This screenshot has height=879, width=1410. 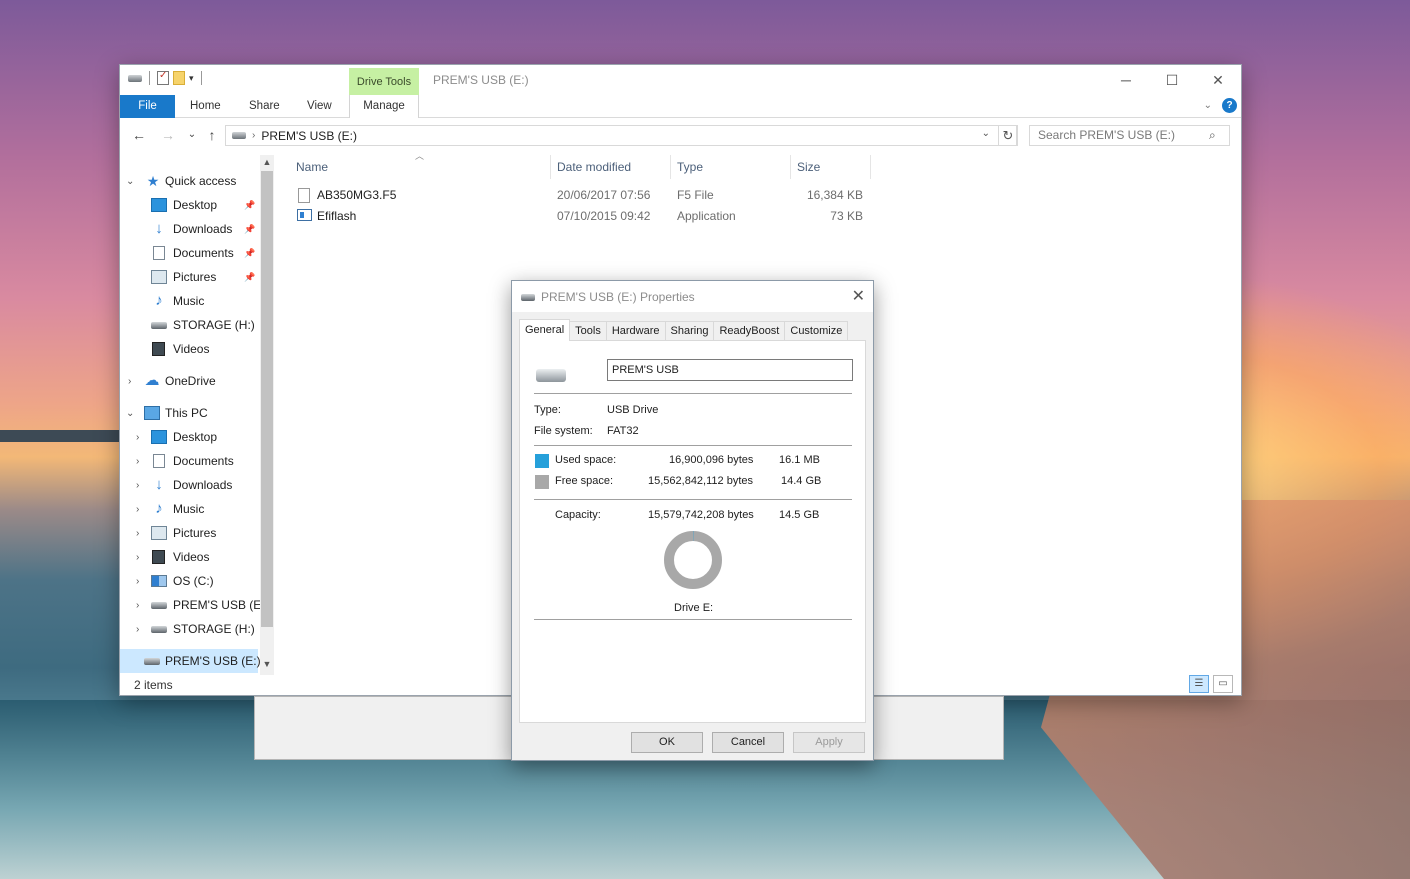 I want to click on scroll-down-icon: ▼, so click(x=267, y=664).